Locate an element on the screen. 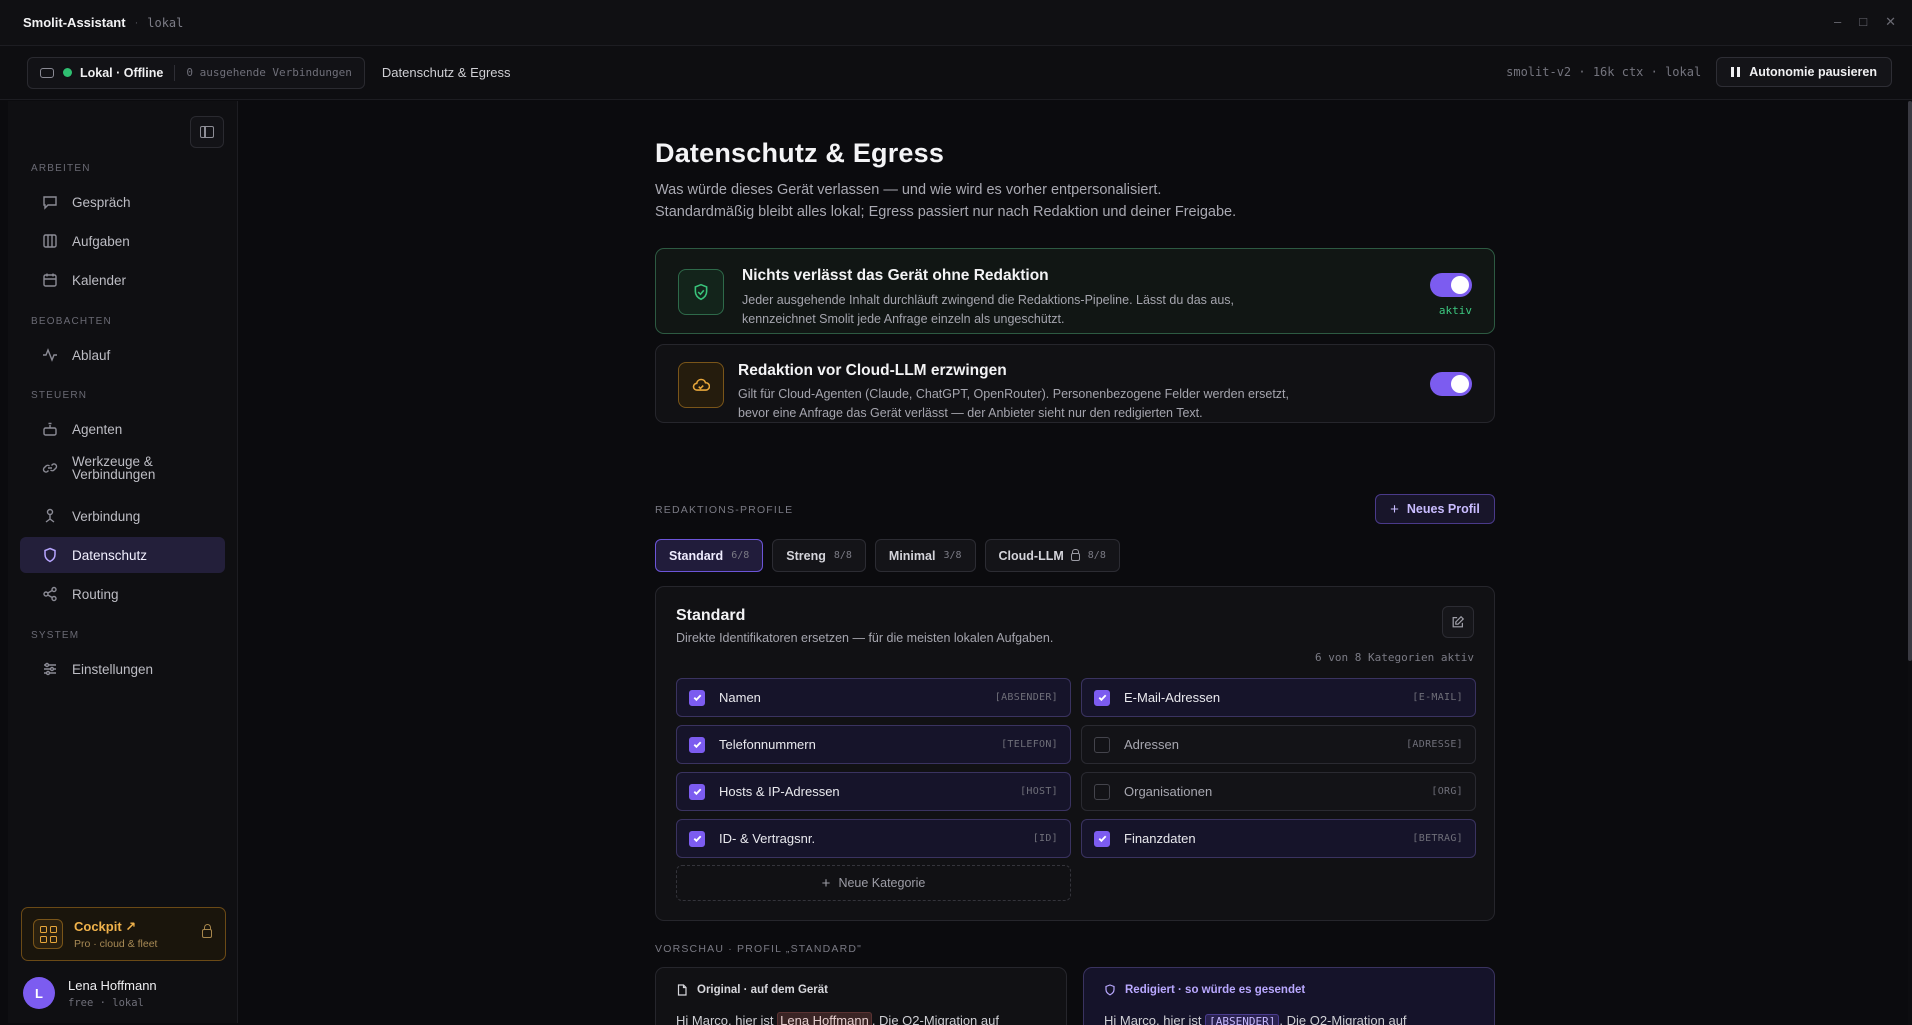  sidebar-collapse-button is located at coordinates (207, 132).